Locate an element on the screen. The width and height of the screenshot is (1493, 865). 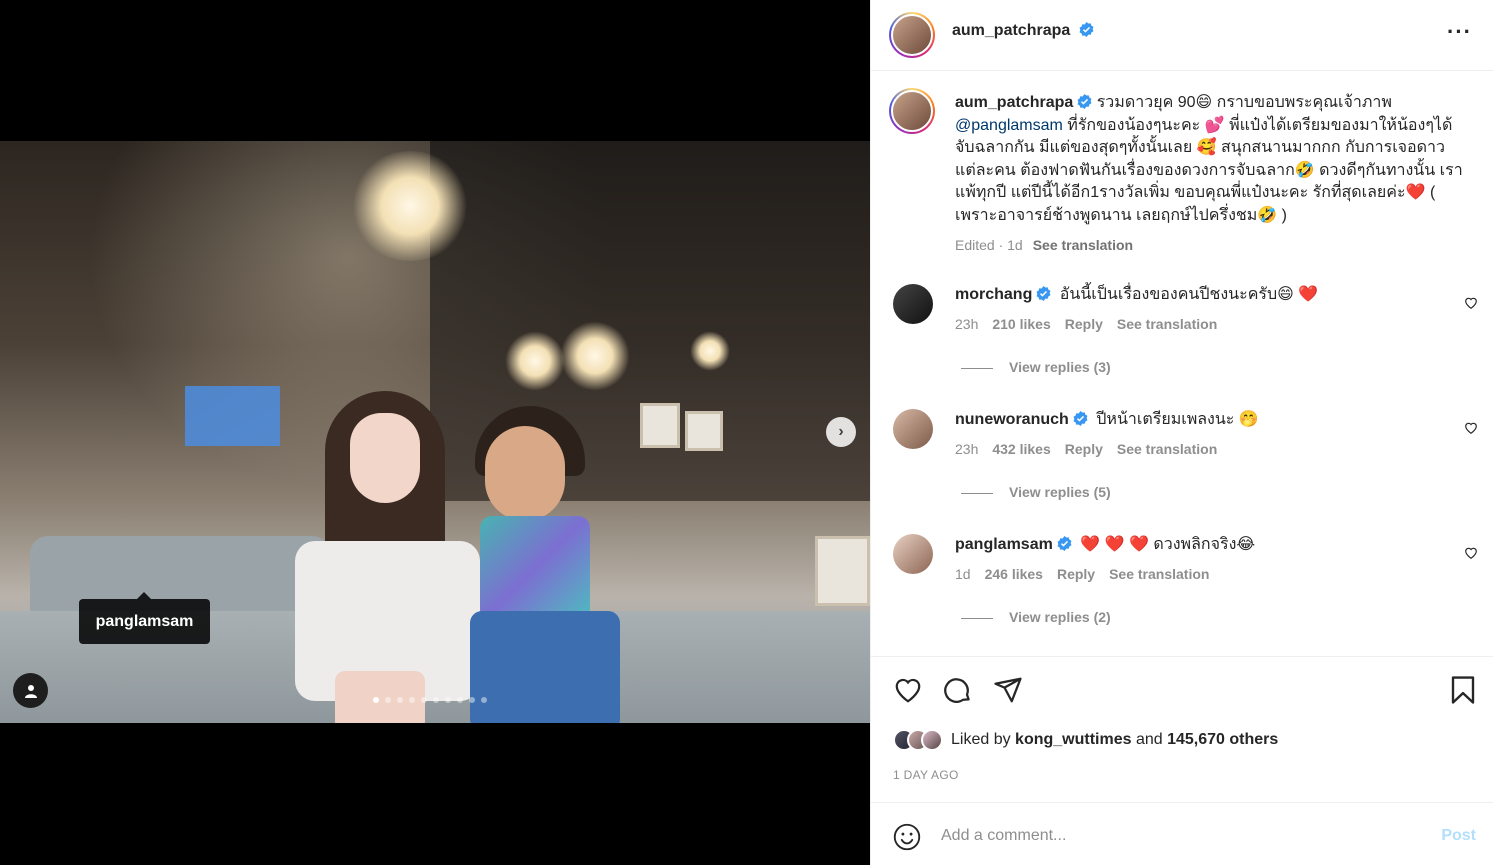
likes-others-link: 145,670 others is located at coordinates (1222, 739).